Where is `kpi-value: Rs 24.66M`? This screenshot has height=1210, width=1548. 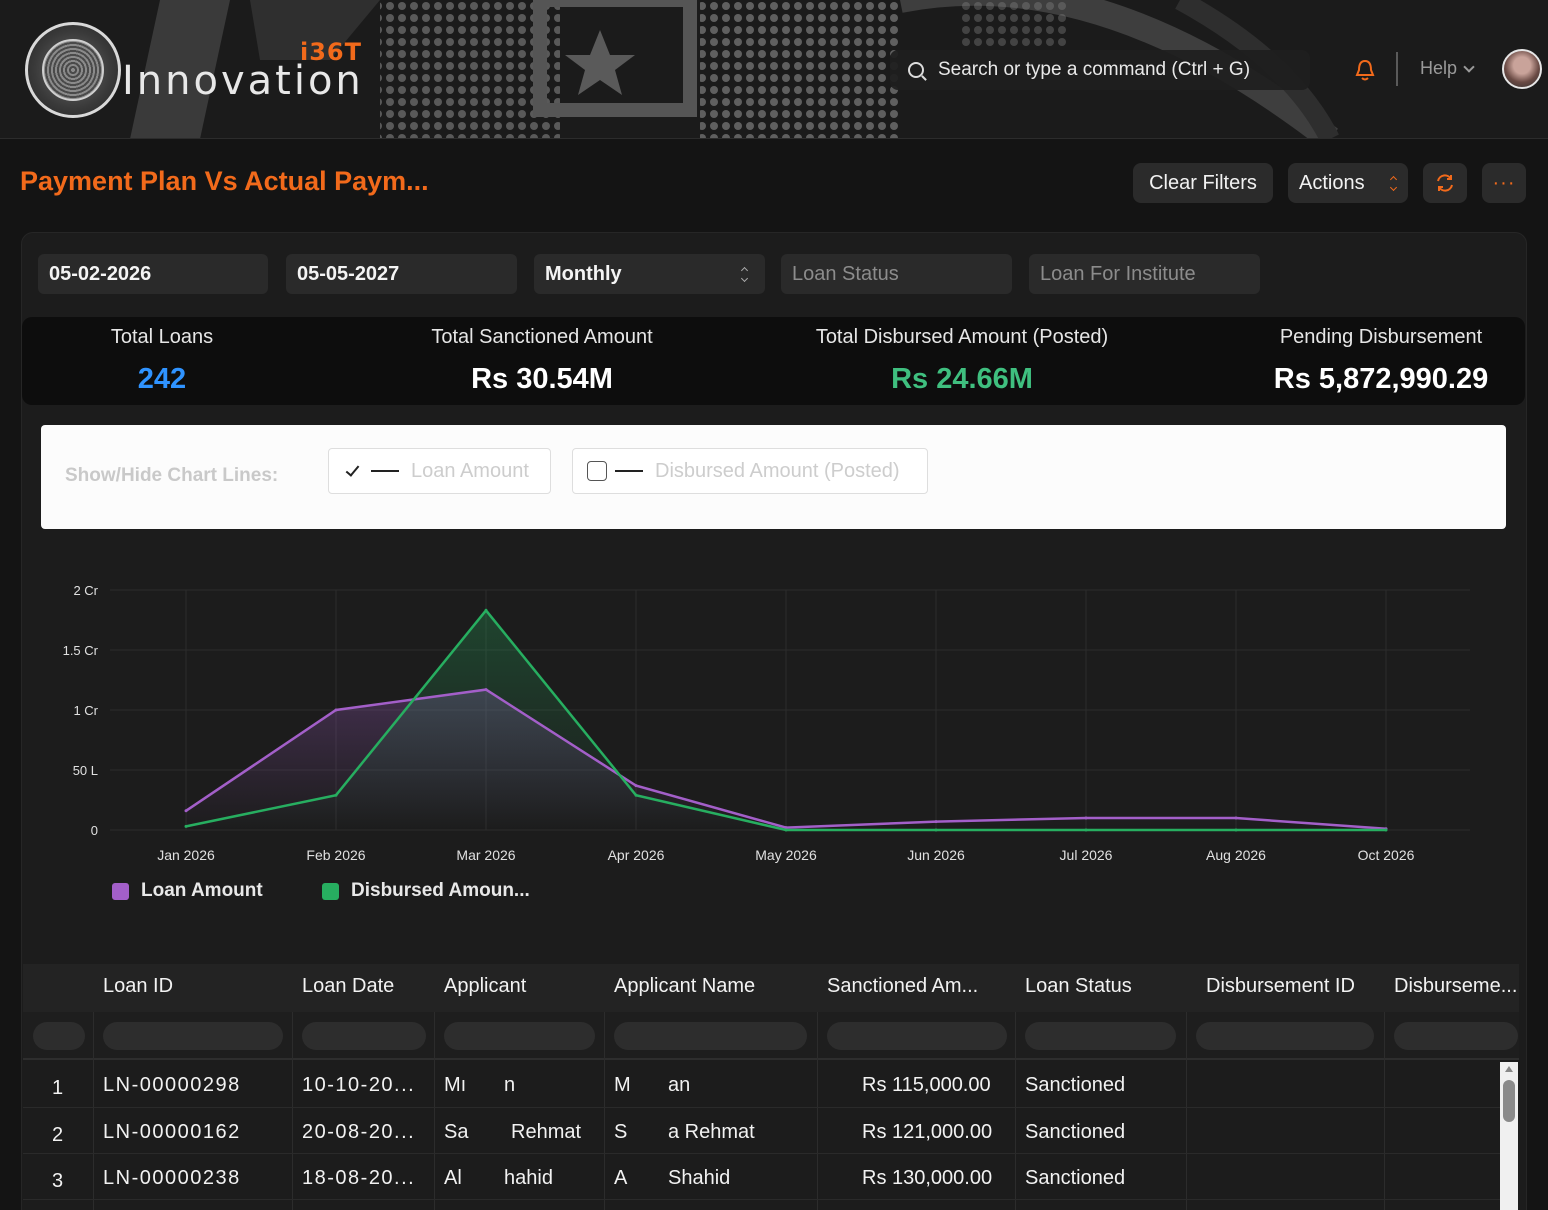 kpi-value: Rs 24.66M is located at coordinates (962, 379).